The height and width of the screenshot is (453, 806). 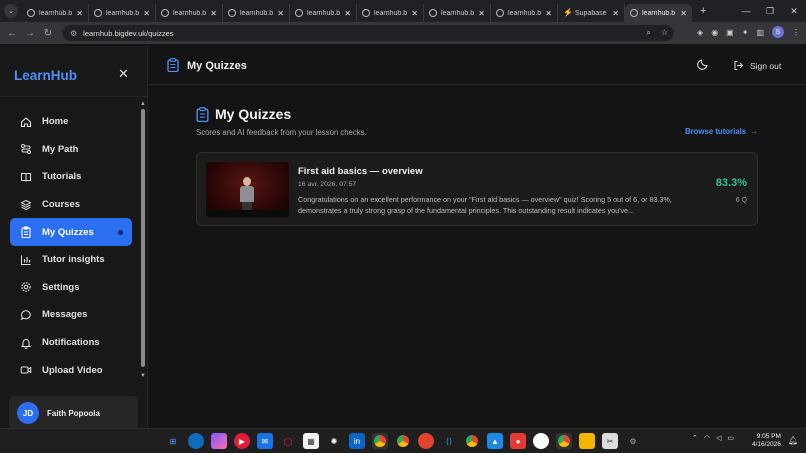 I want to click on extension-icon-2: ◉, so click(x=714, y=32).